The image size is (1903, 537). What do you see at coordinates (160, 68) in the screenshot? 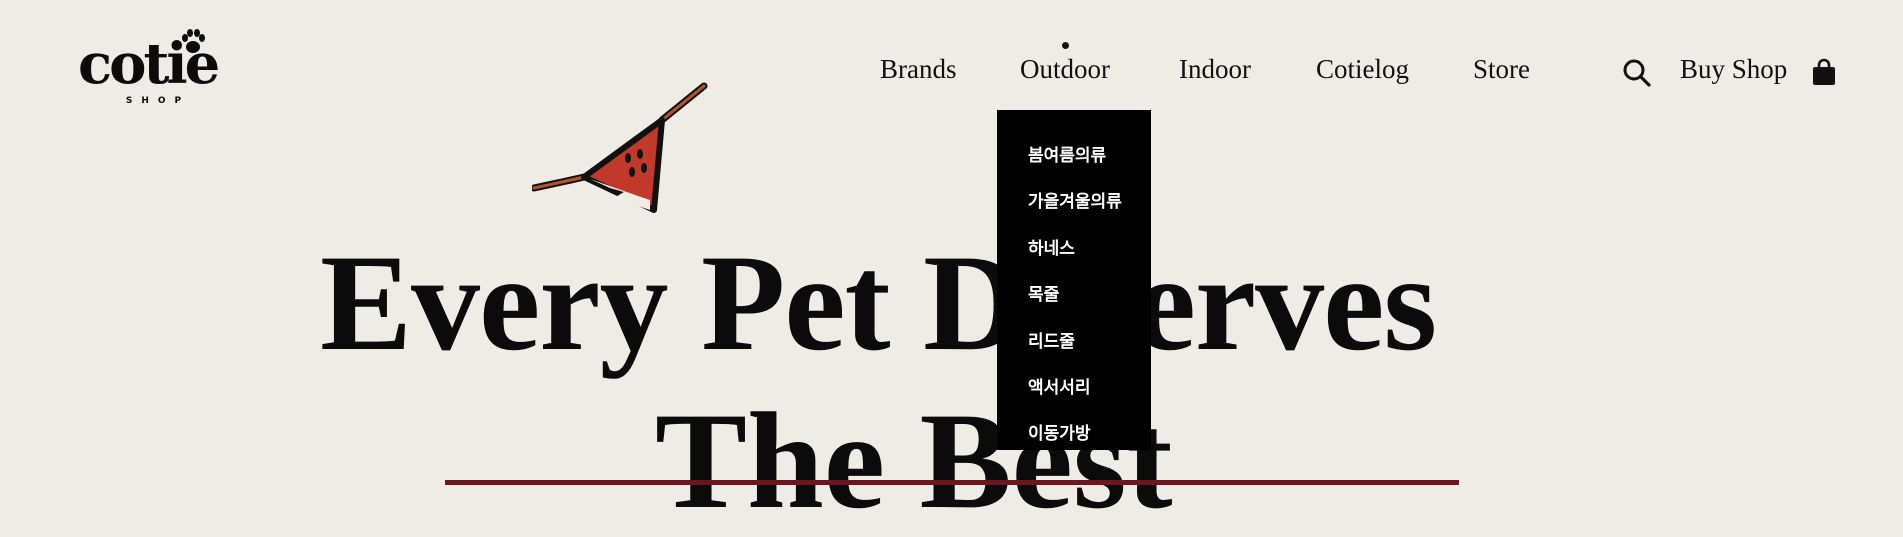
I see `site-logo: cotie SHOP` at bounding box center [160, 68].